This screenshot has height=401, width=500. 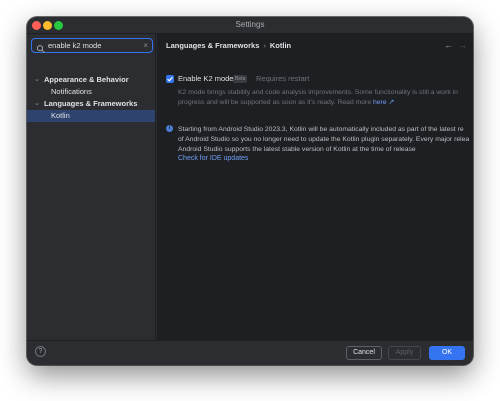 I want to click on help-button: ?, so click(x=40, y=351).